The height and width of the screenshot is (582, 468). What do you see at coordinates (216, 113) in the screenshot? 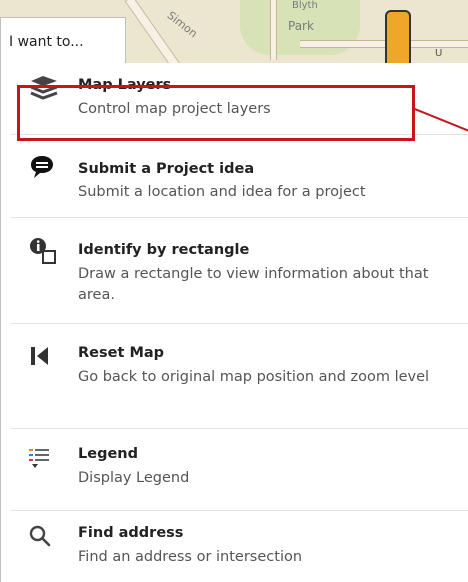
I see `highlight-box` at bounding box center [216, 113].